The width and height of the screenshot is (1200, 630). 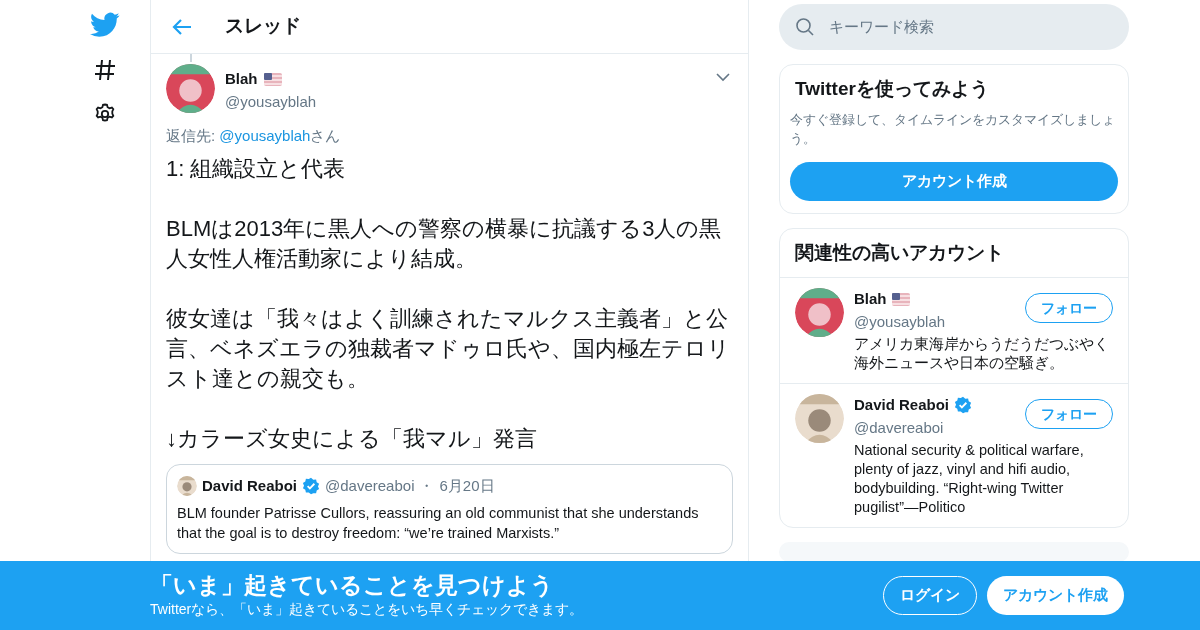 What do you see at coordinates (805, 27) in the screenshot?
I see `search-icon` at bounding box center [805, 27].